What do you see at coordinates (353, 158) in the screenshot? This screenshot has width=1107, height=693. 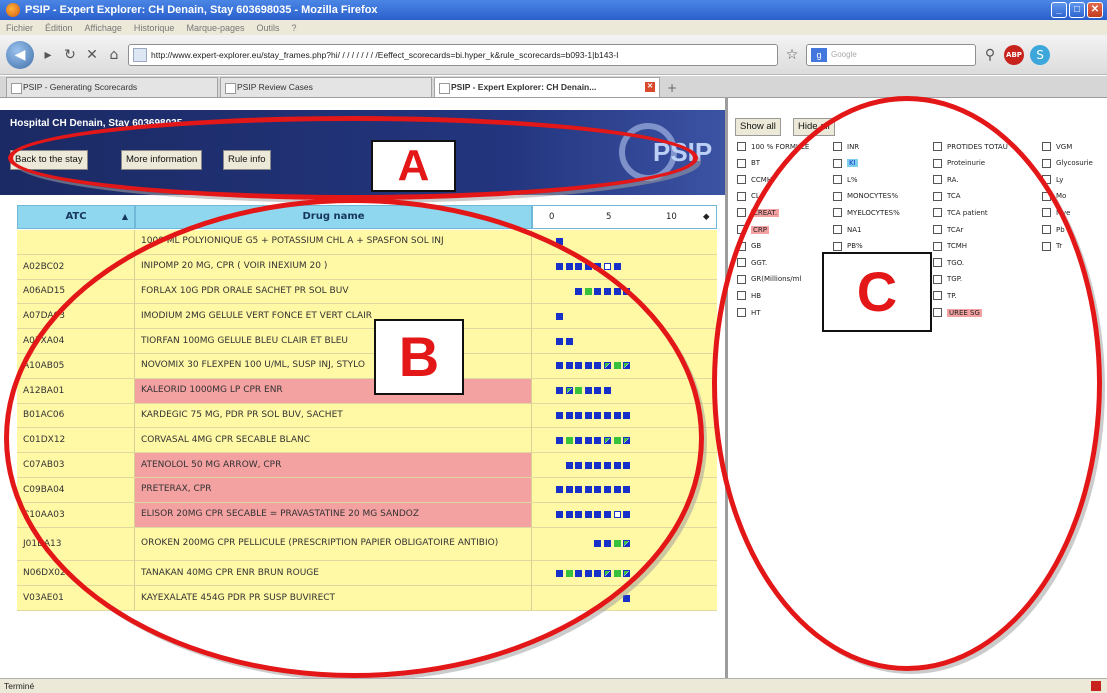 I see `annotation-ellipse-a` at bounding box center [353, 158].